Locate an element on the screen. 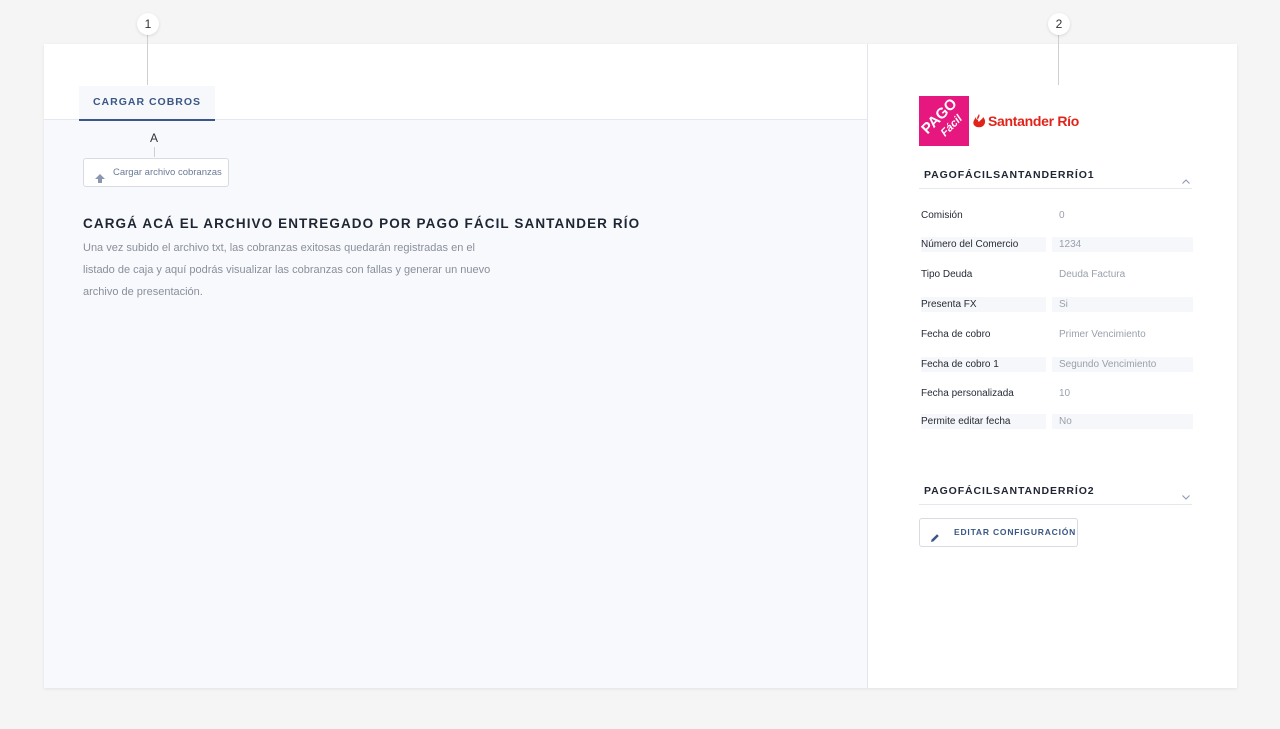 Image resolution: width=1280 pixels, height=729 pixels. config-row: Presenta FX Si is located at coordinates (1056, 304).